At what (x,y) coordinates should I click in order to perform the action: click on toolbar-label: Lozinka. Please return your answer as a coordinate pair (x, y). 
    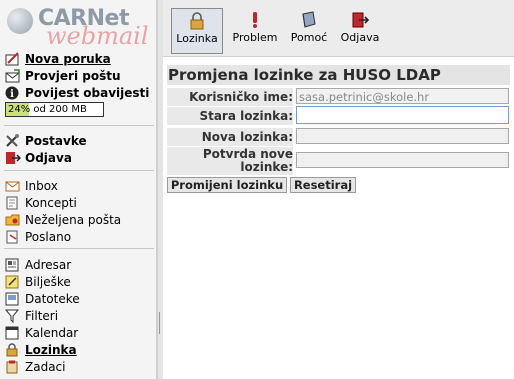
    Looking at the image, I should click on (197, 38).